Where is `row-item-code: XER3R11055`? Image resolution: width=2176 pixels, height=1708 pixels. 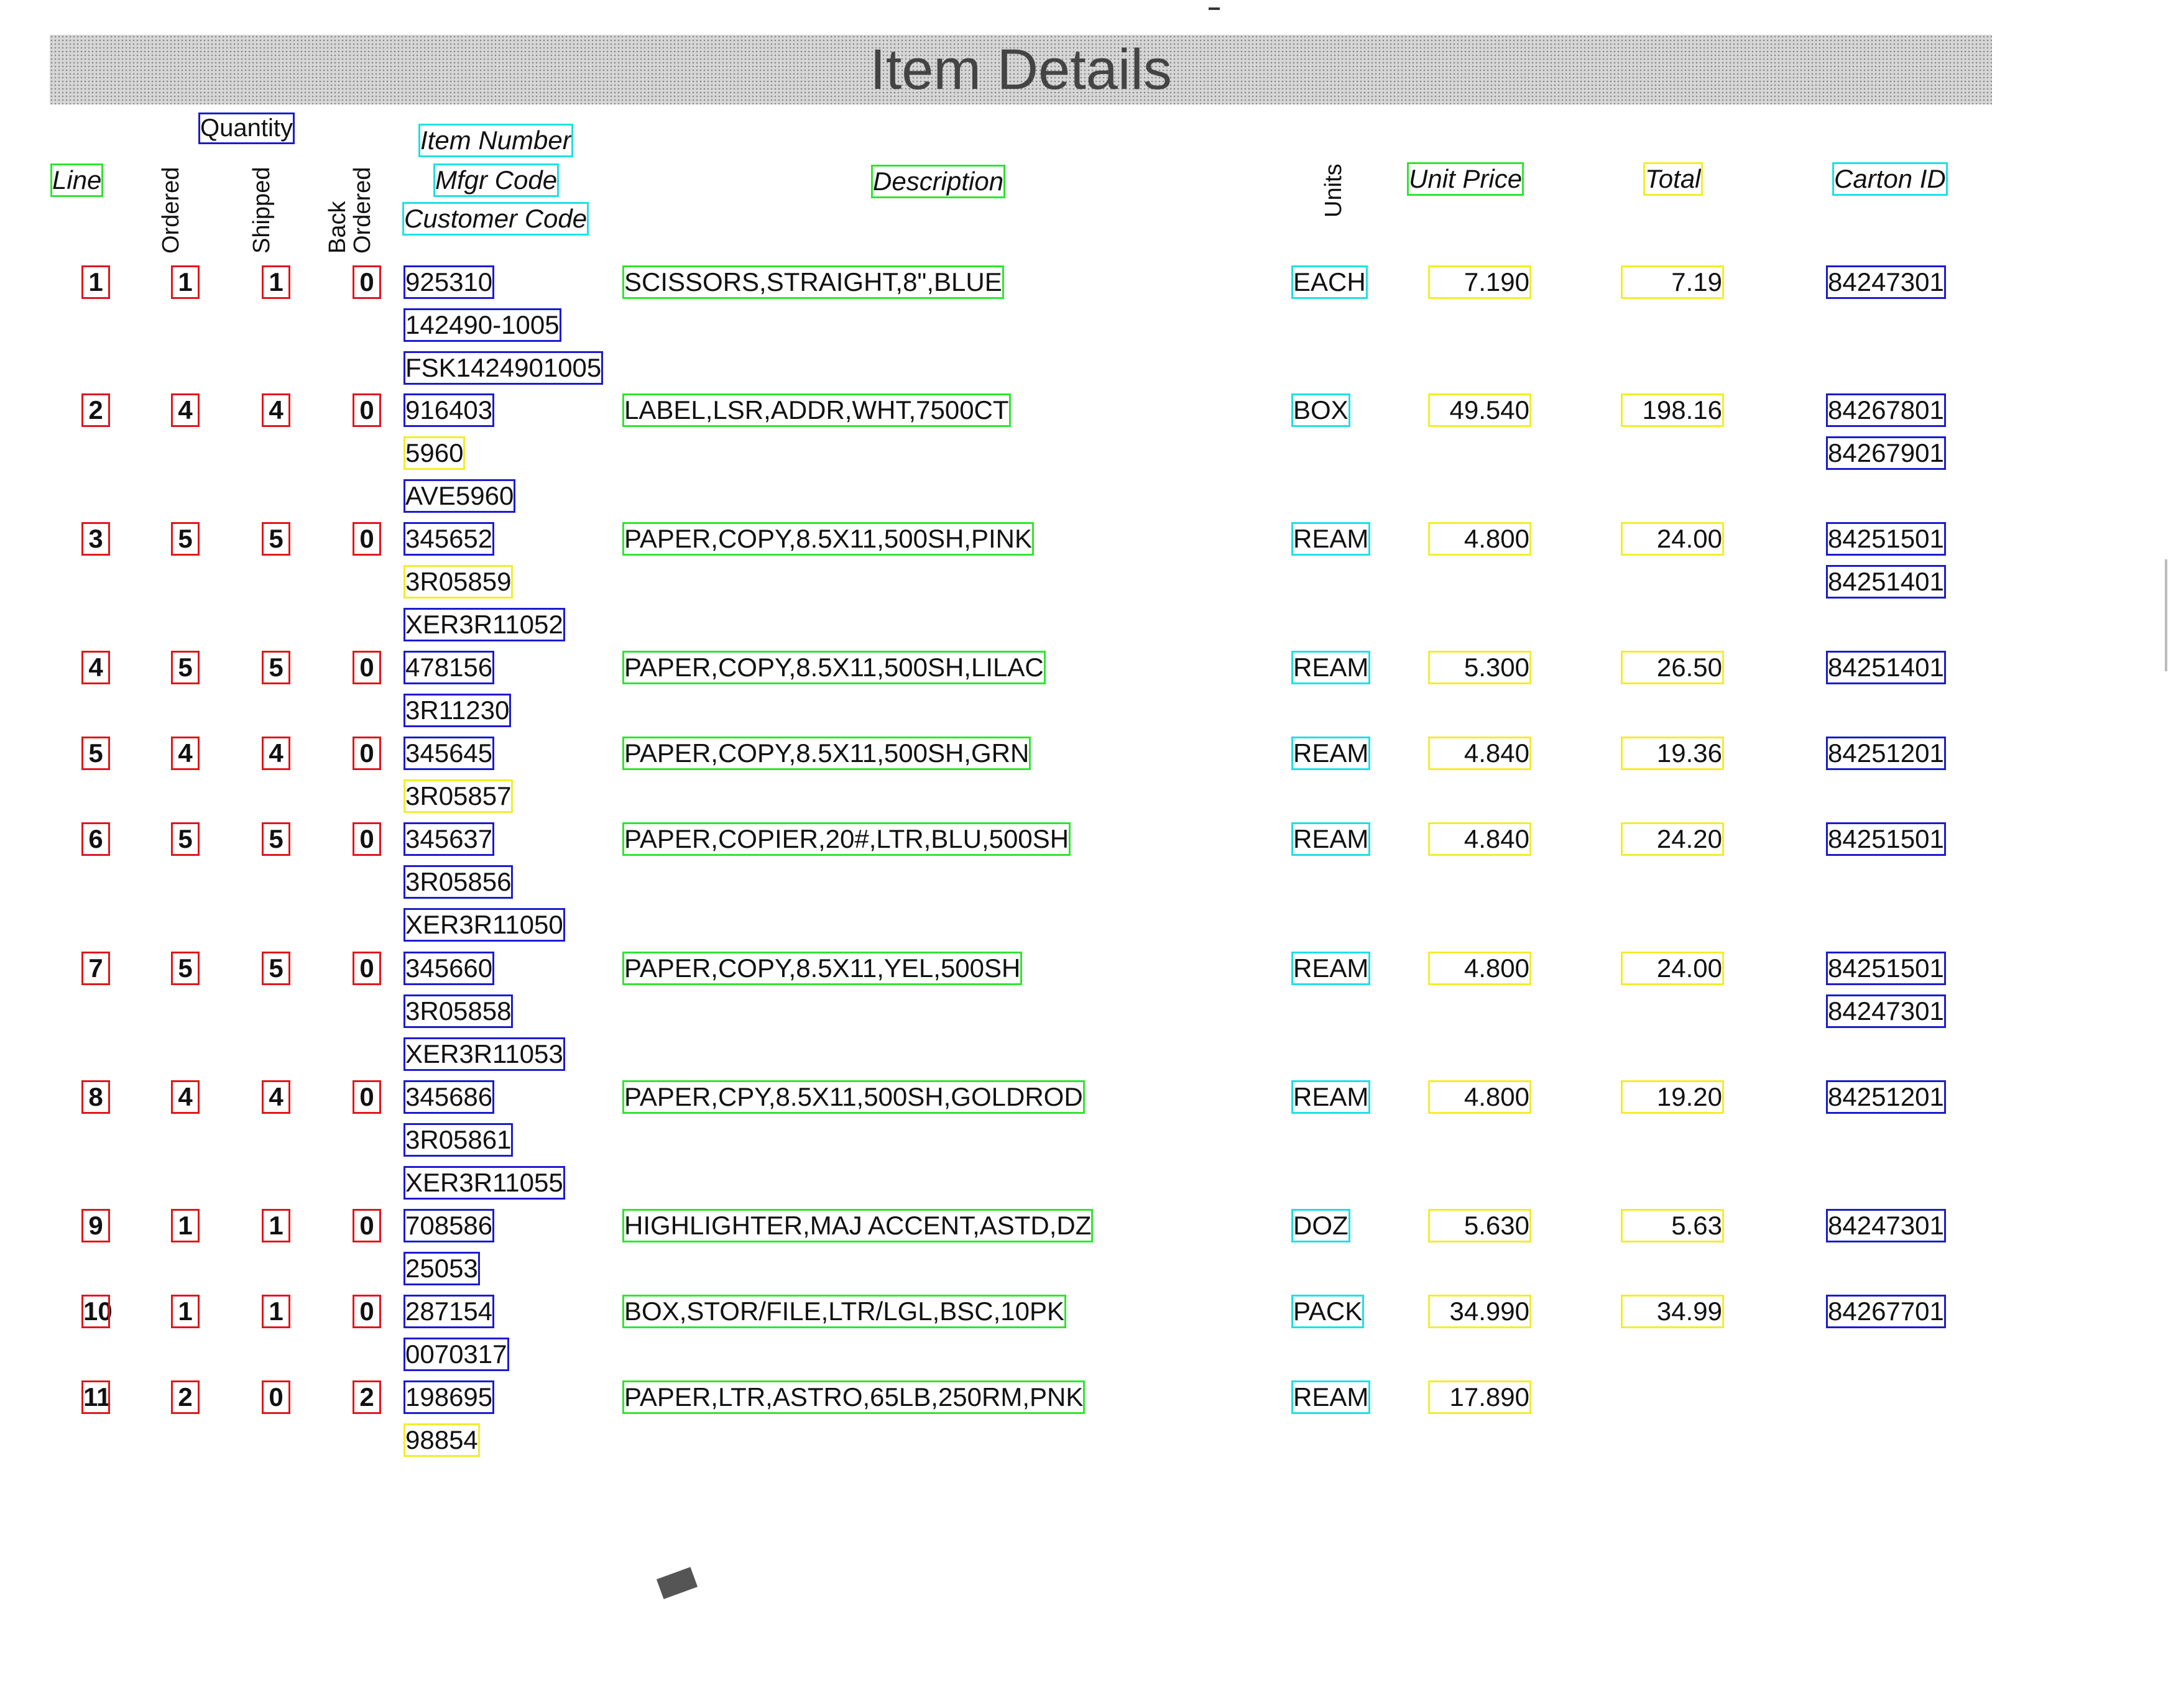
row-item-code: XER3R11055 is located at coordinates (484, 1183).